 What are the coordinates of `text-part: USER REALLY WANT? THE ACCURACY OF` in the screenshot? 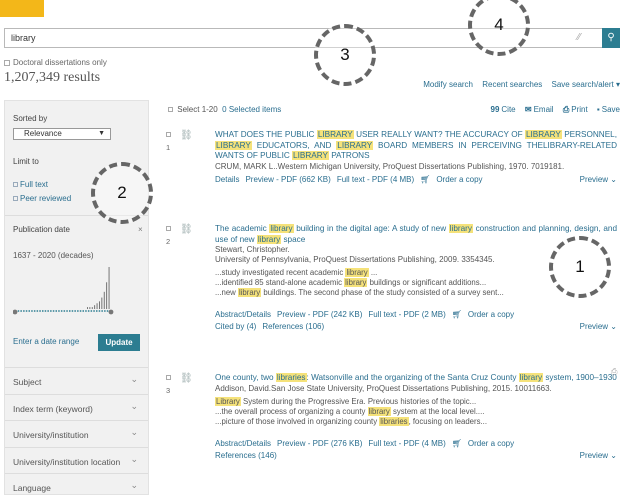 It's located at (439, 134).